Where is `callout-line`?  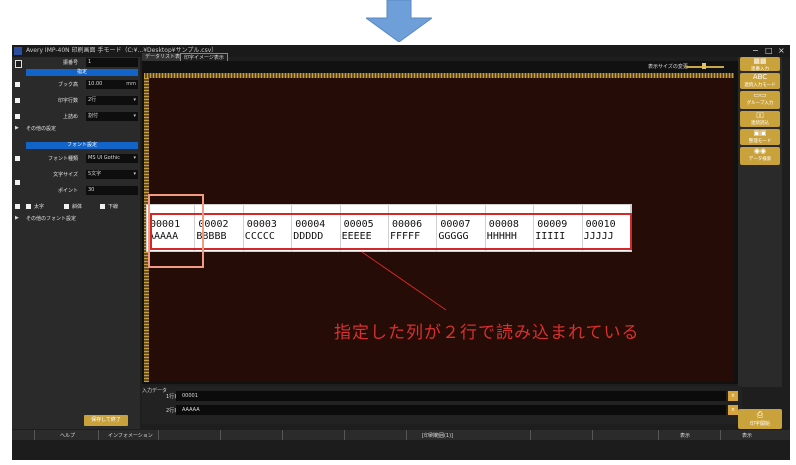
callout-line is located at coordinates (404, 281).